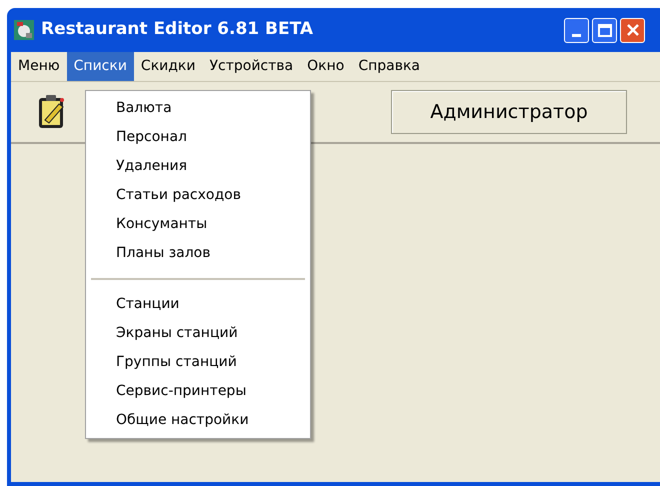  Describe the element at coordinates (39, 66) in the screenshot. I see `menu-item: Меню` at that location.